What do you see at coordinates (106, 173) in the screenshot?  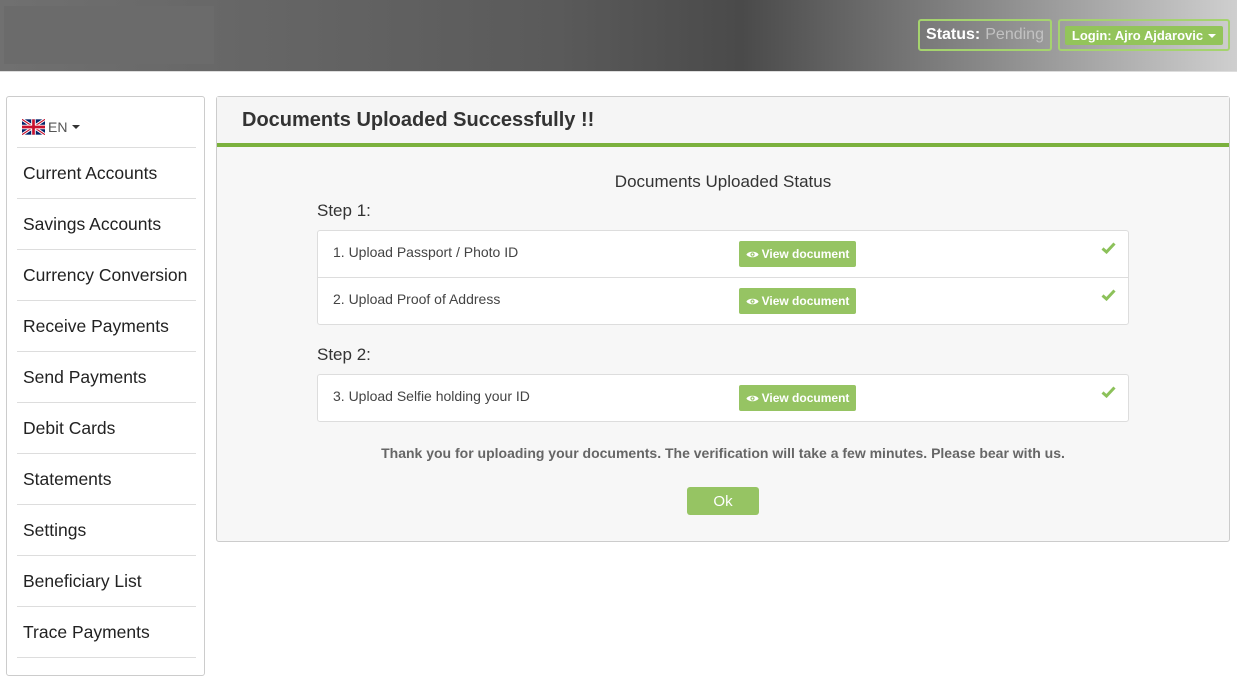 I see `sidebar-item-current-accounts: Current Accounts` at bounding box center [106, 173].